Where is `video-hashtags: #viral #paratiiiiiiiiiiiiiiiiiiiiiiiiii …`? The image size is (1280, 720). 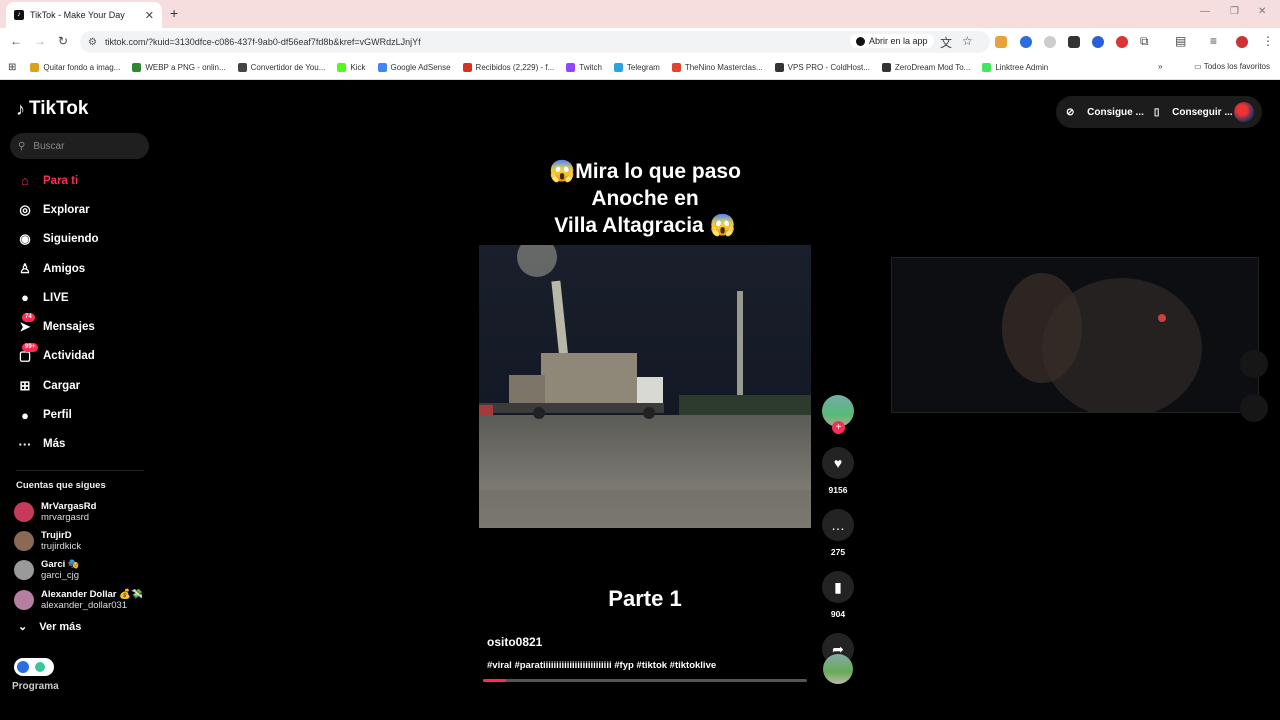
video-hashtags: #viral #paratiiiiiiiiiiiiiiiiiiiiiiiiii … is located at coordinates (601, 665).